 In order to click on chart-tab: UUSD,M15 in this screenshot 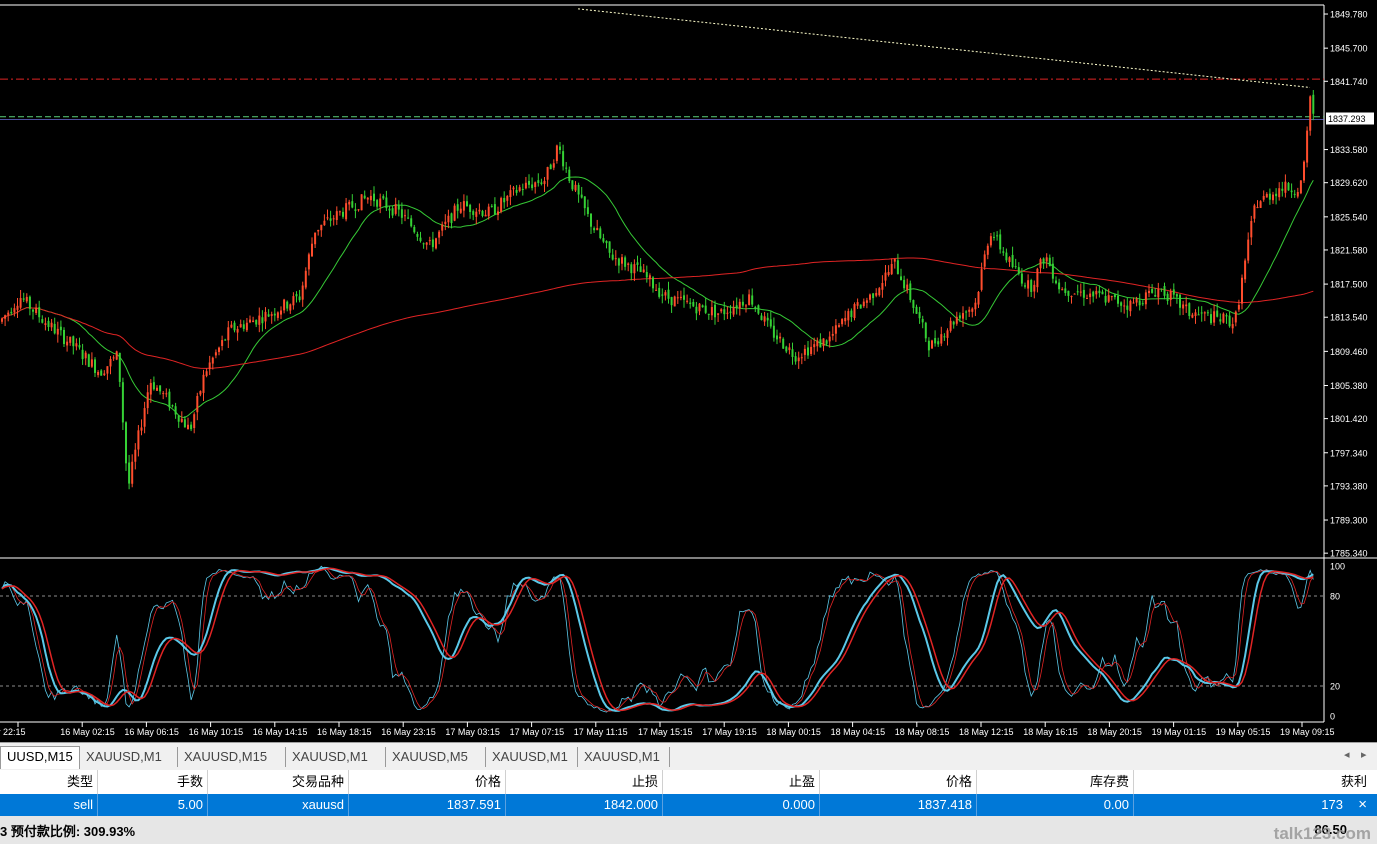, I will do `click(40, 757)`.